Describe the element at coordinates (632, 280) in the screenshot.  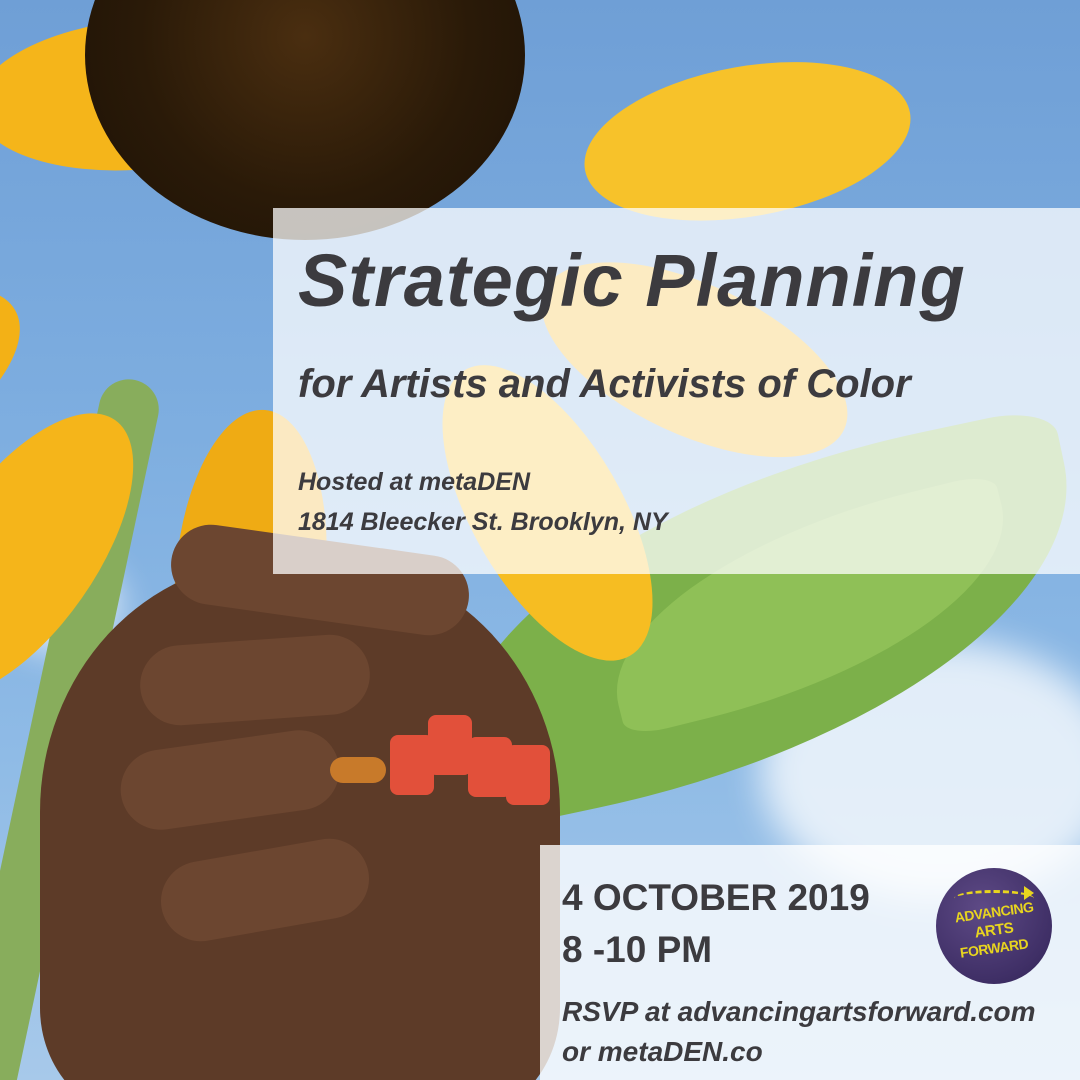
I see `event-title: Strategic Planning` at that location.